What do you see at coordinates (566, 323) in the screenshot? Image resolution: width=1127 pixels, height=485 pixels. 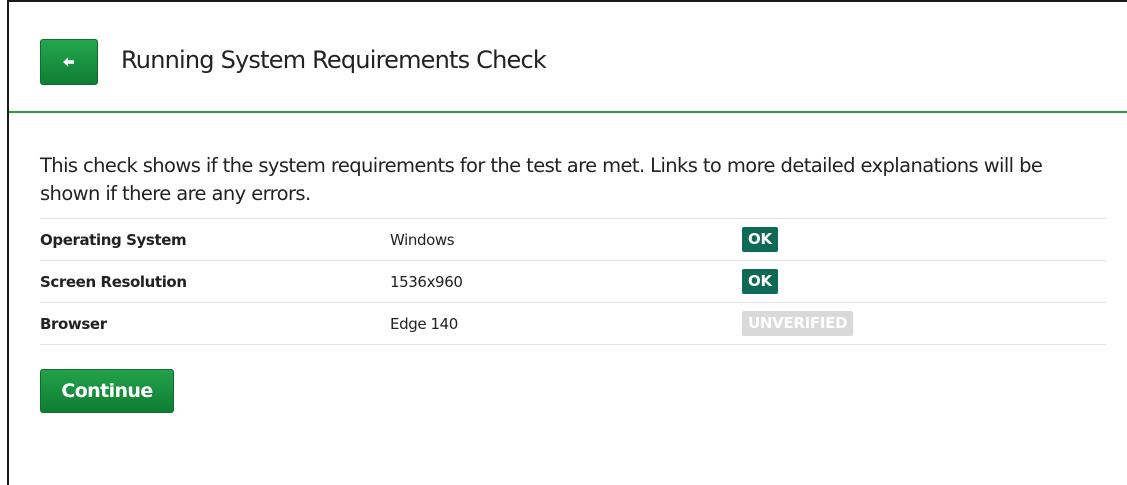 I see `requirement-value: Edge 140` at bounding box center [566, 323].